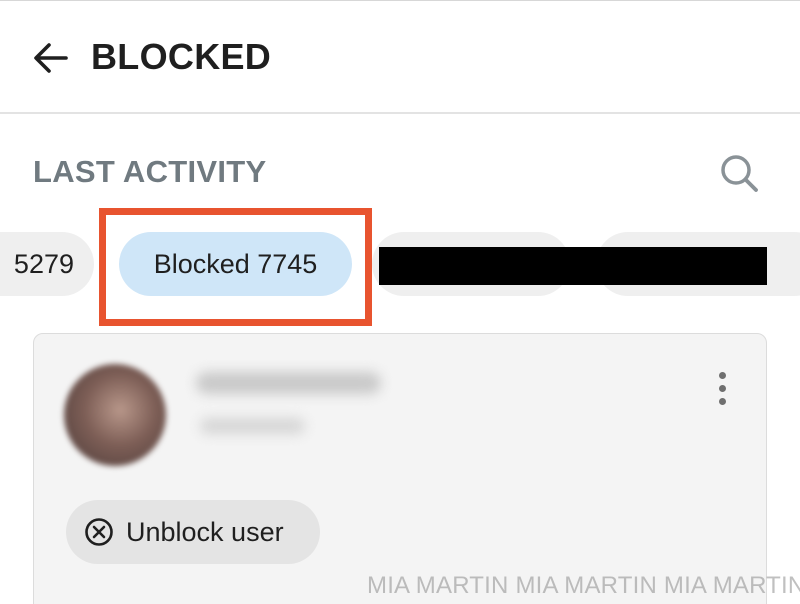 This screenshot has width=800, height=604. I want to click on search-icon, so click(739, 175).